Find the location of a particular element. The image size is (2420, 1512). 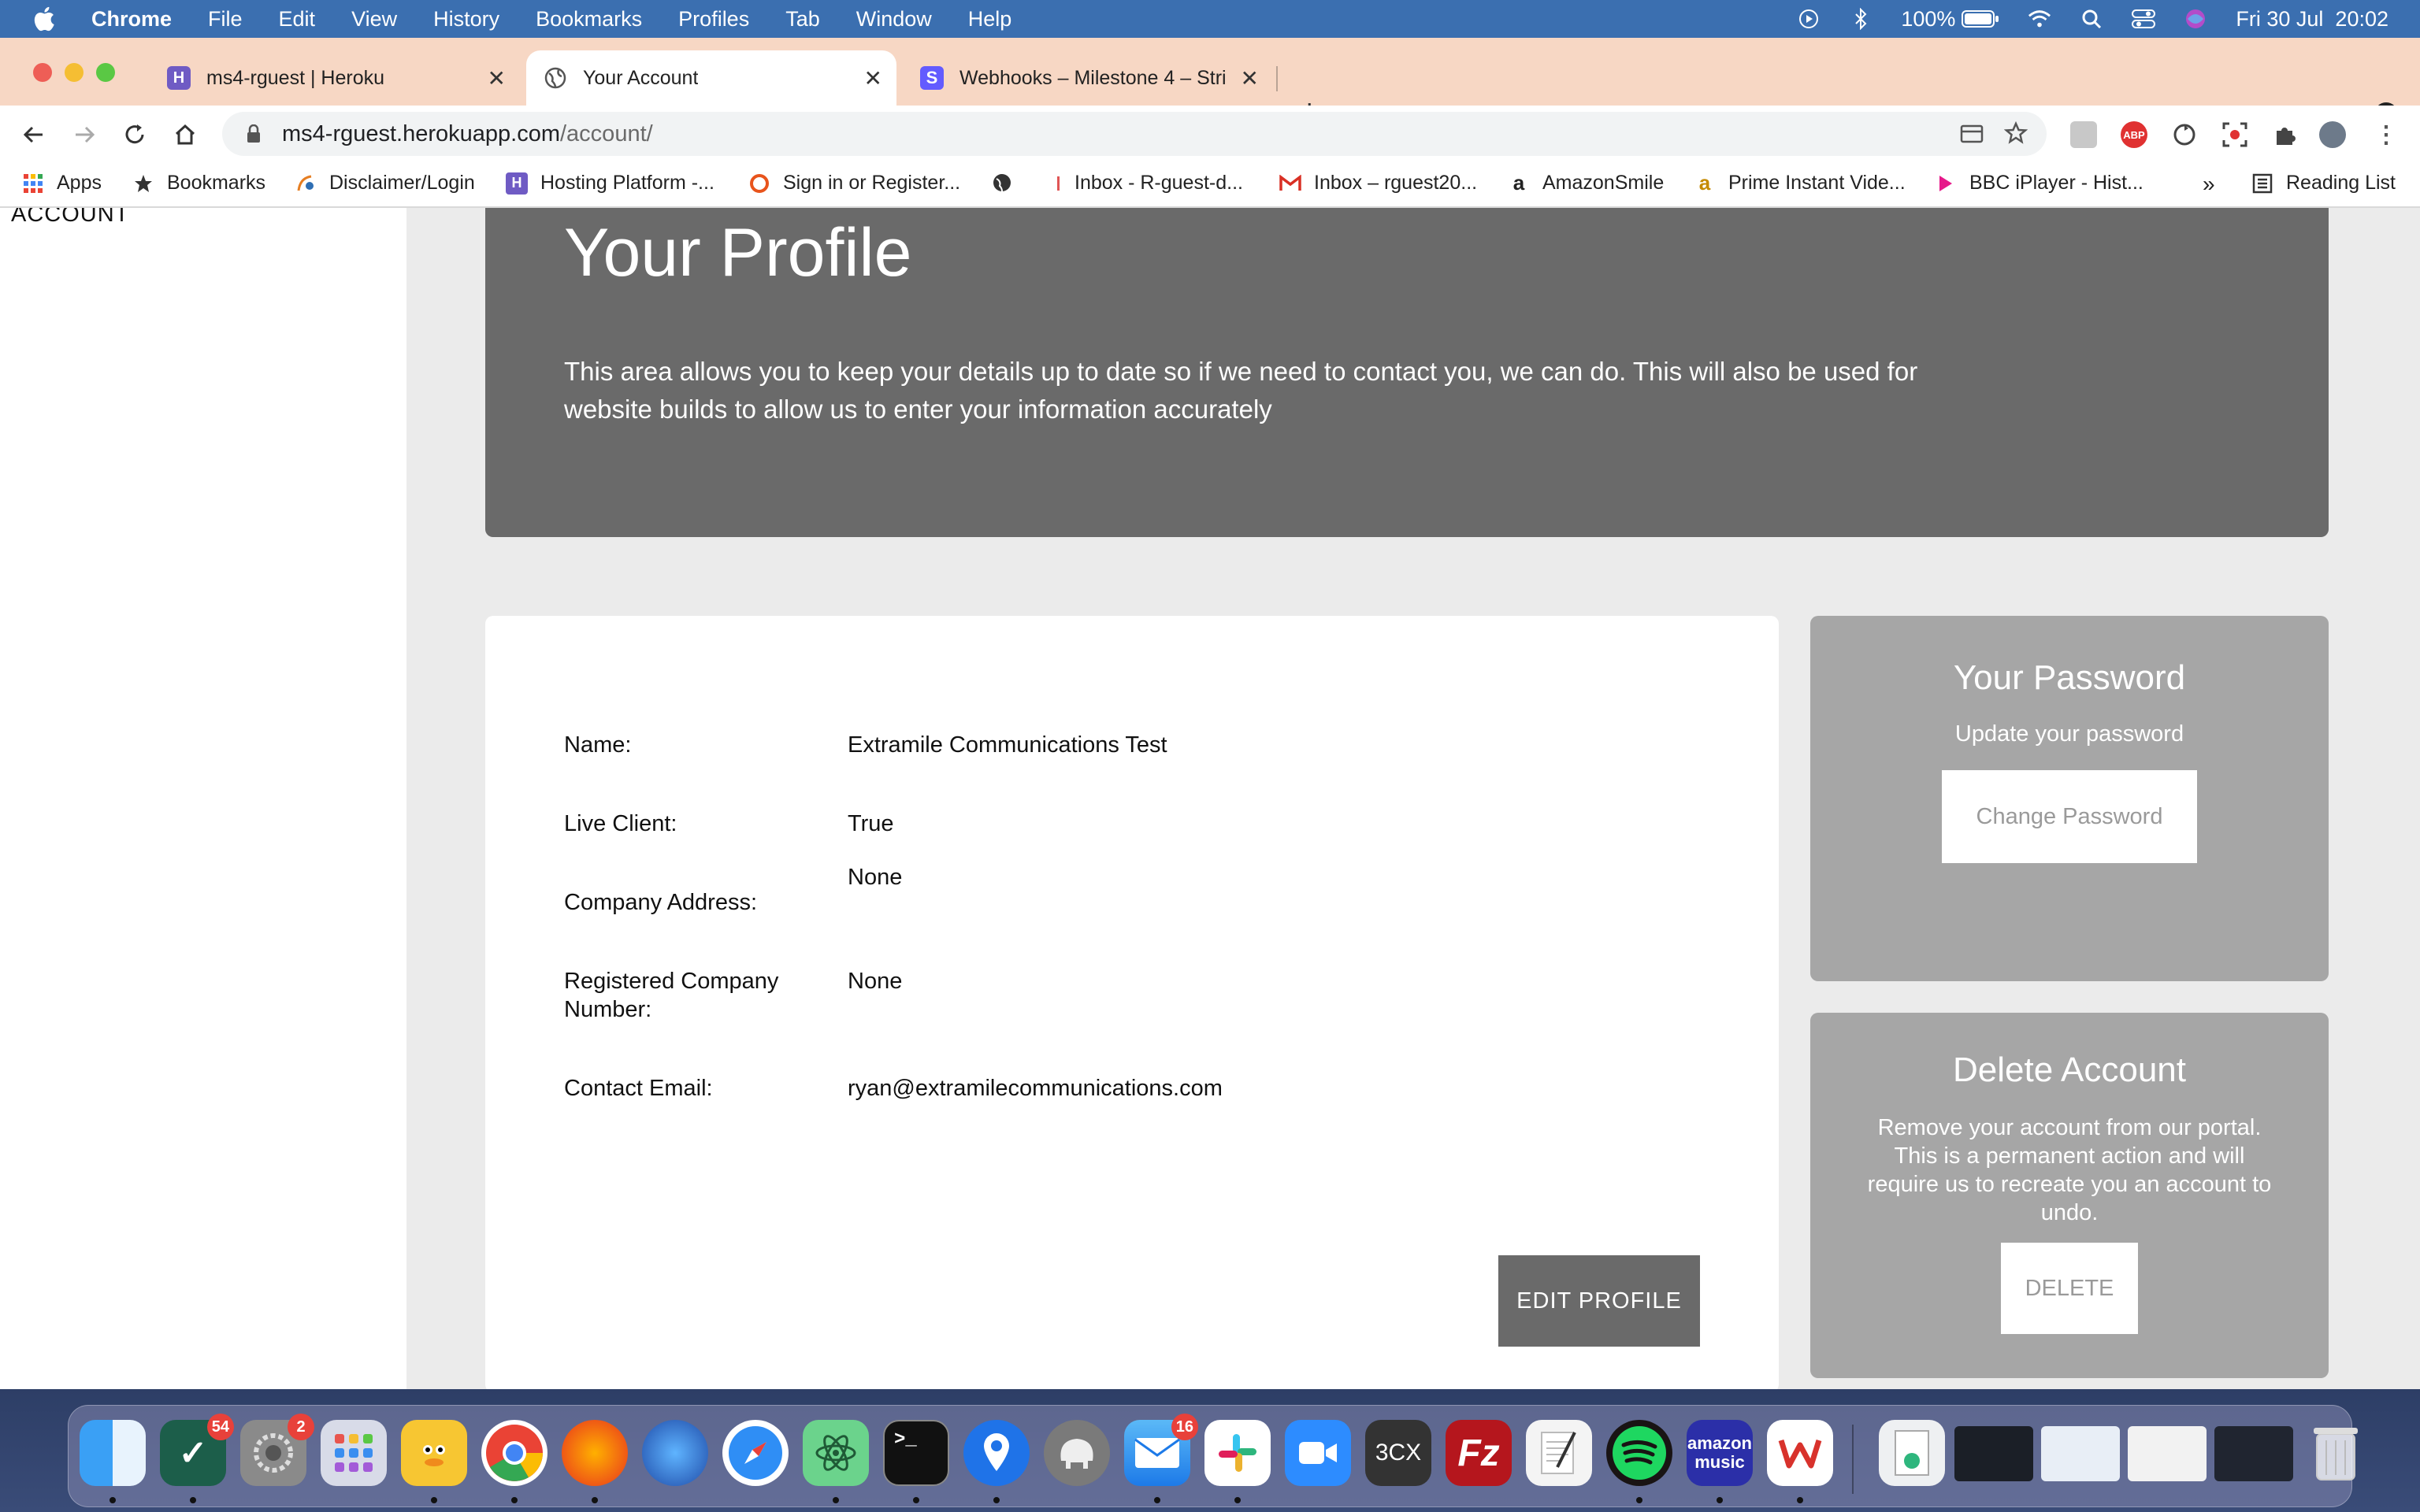

battery-indicator: 100% is located at coordinates (1950, 19).